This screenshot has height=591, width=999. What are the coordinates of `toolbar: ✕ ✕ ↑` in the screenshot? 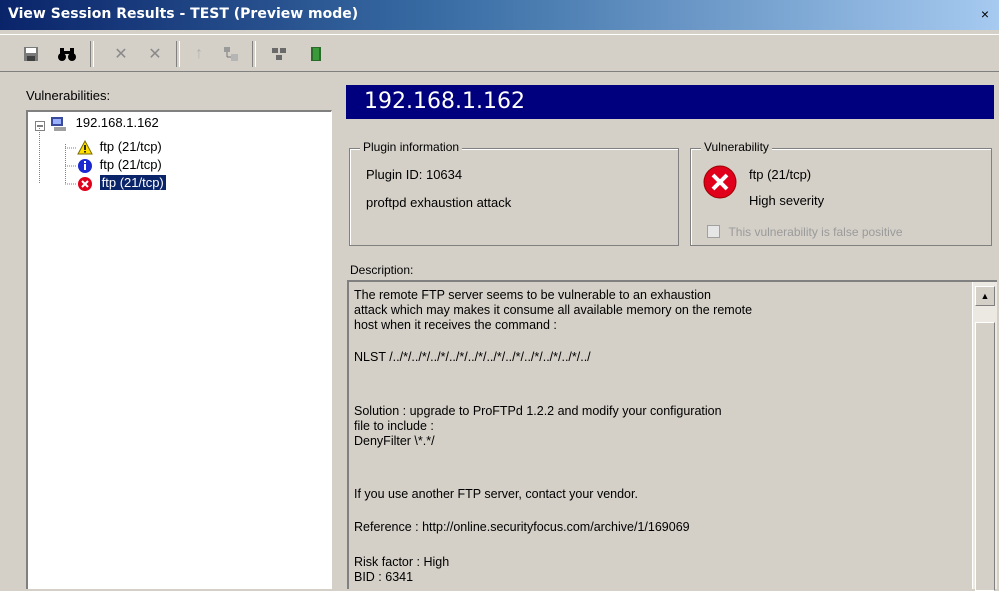 It's located at (499, 53).